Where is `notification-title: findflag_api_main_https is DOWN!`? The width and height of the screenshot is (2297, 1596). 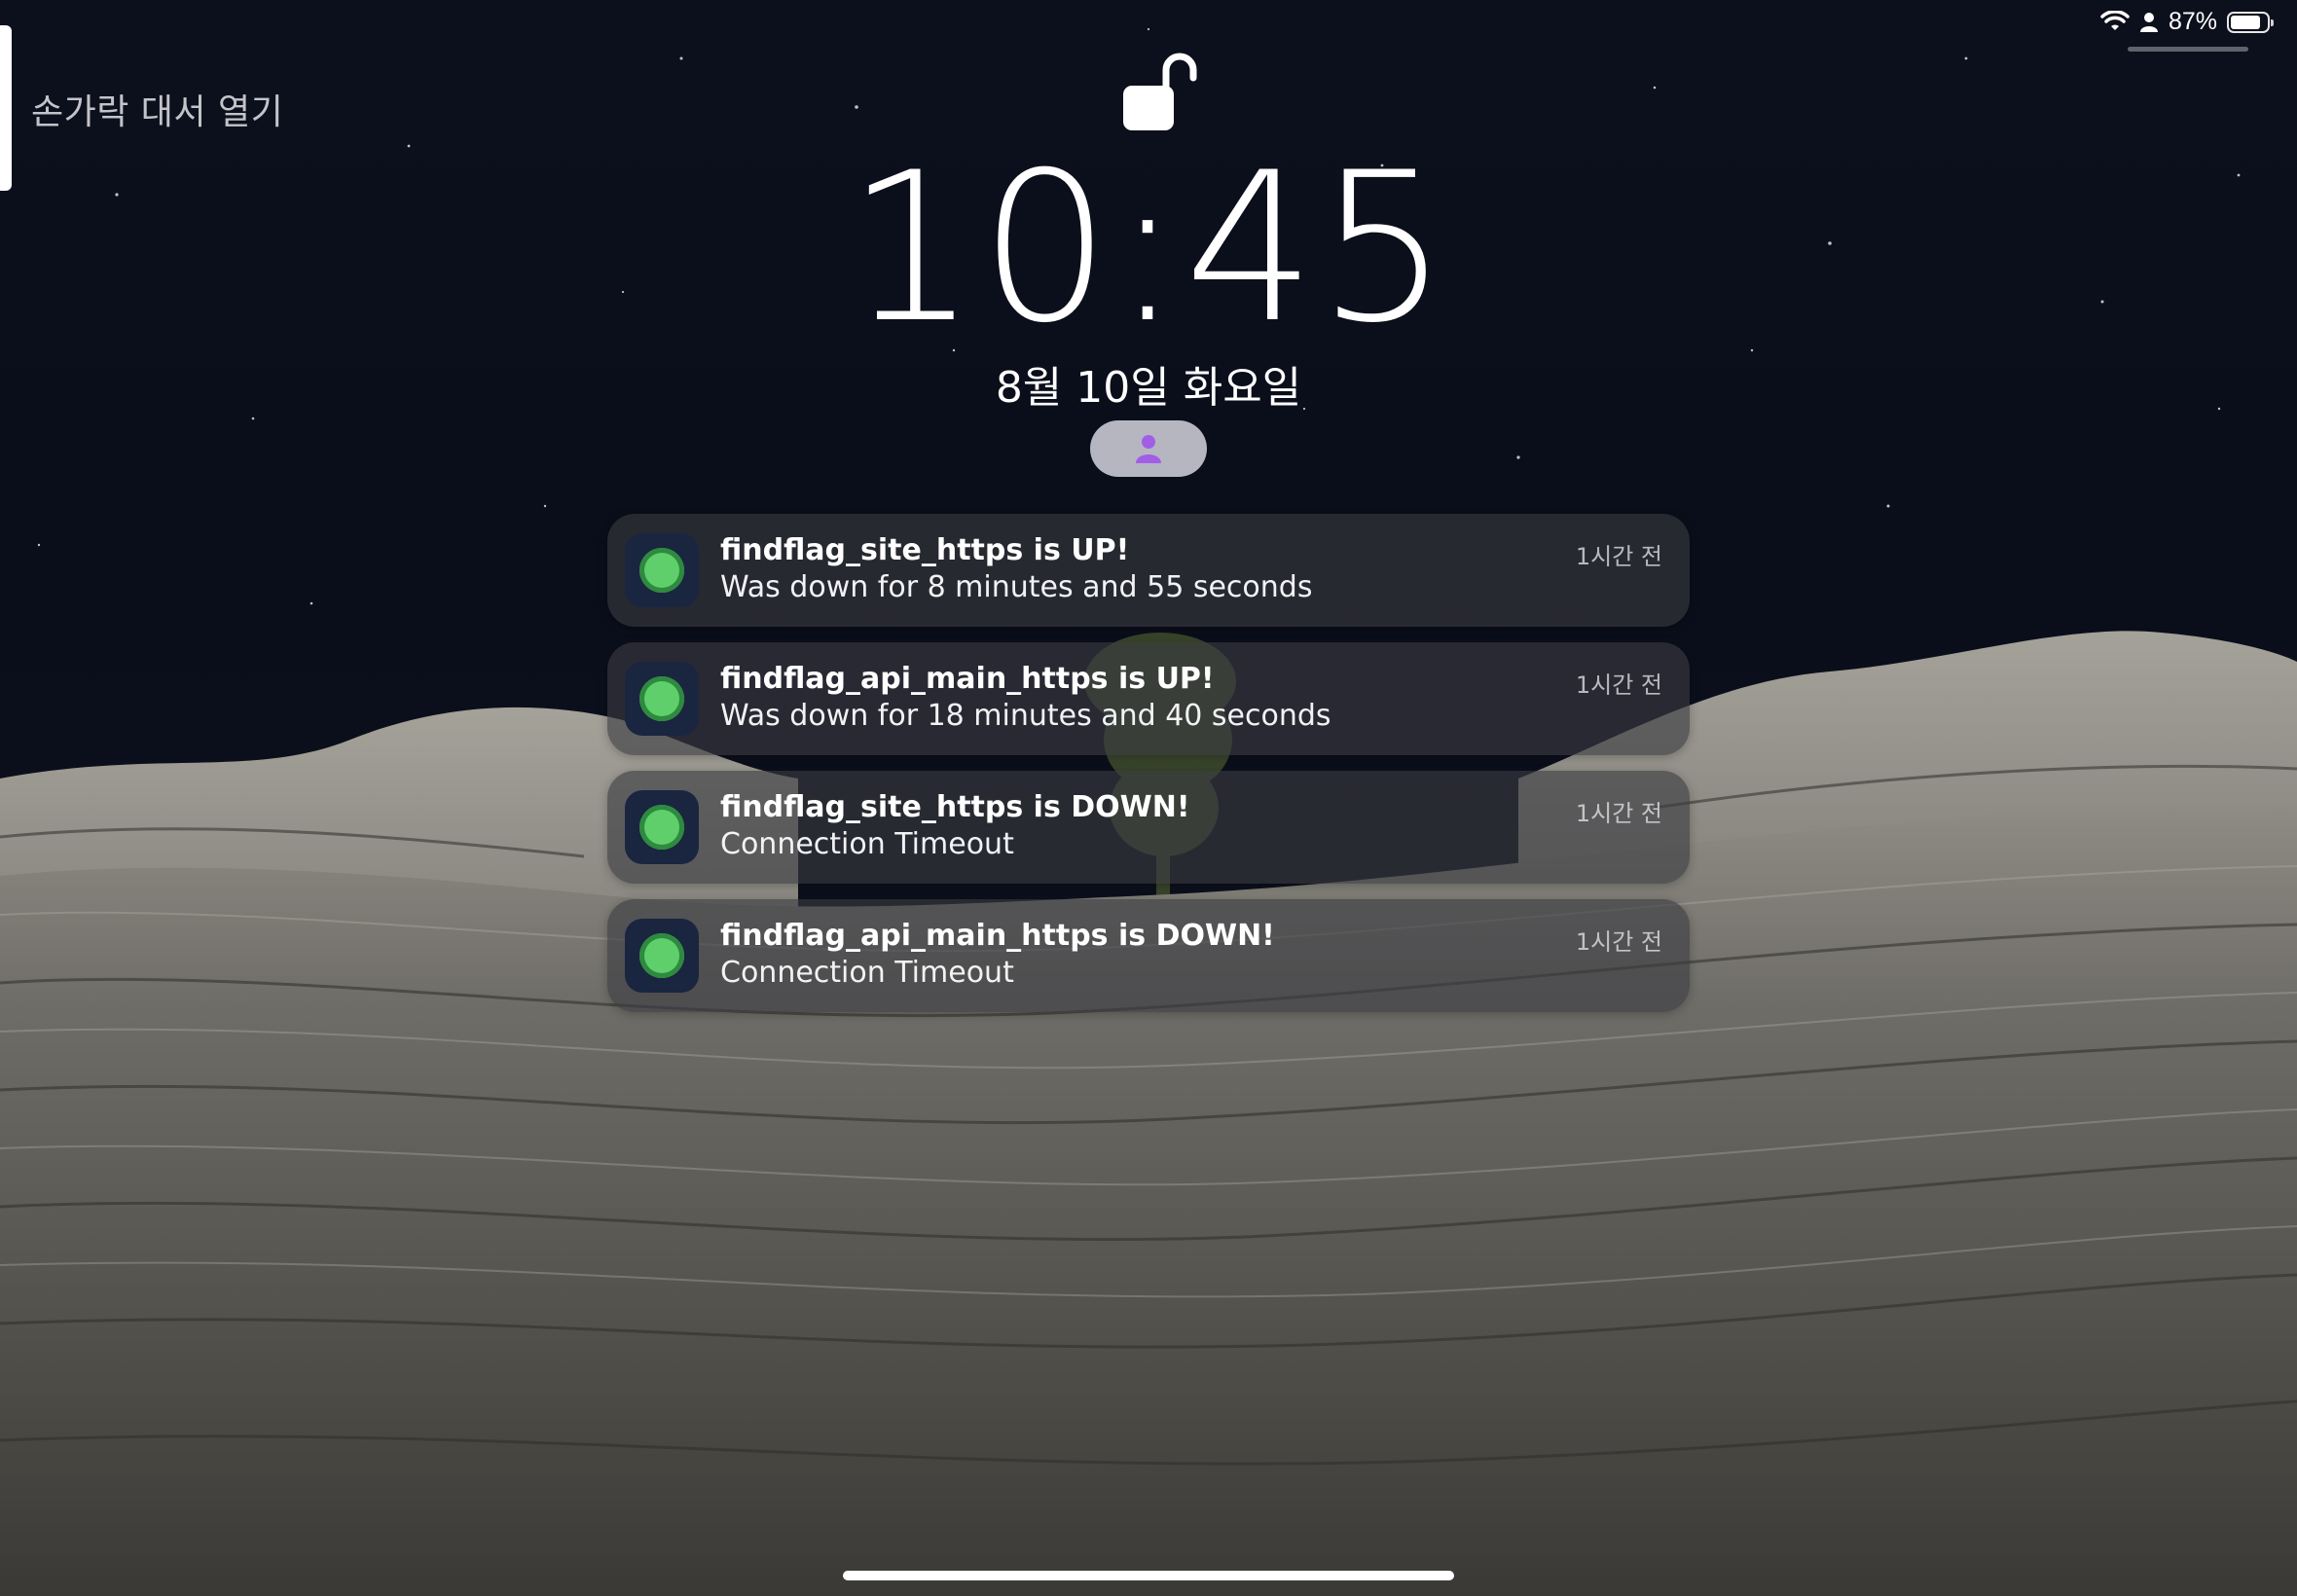 notification-title: findflag_api_main_https is DOWN! is located at coordinates (998, 936).